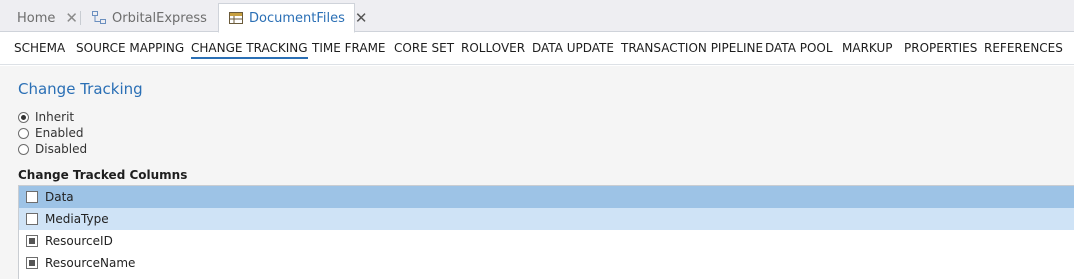 The height and width of the screenshot is (279, 1074). Describe the element at coordinates (546, 219) in the screenshot. I see `list-item: MediaType` at that location.